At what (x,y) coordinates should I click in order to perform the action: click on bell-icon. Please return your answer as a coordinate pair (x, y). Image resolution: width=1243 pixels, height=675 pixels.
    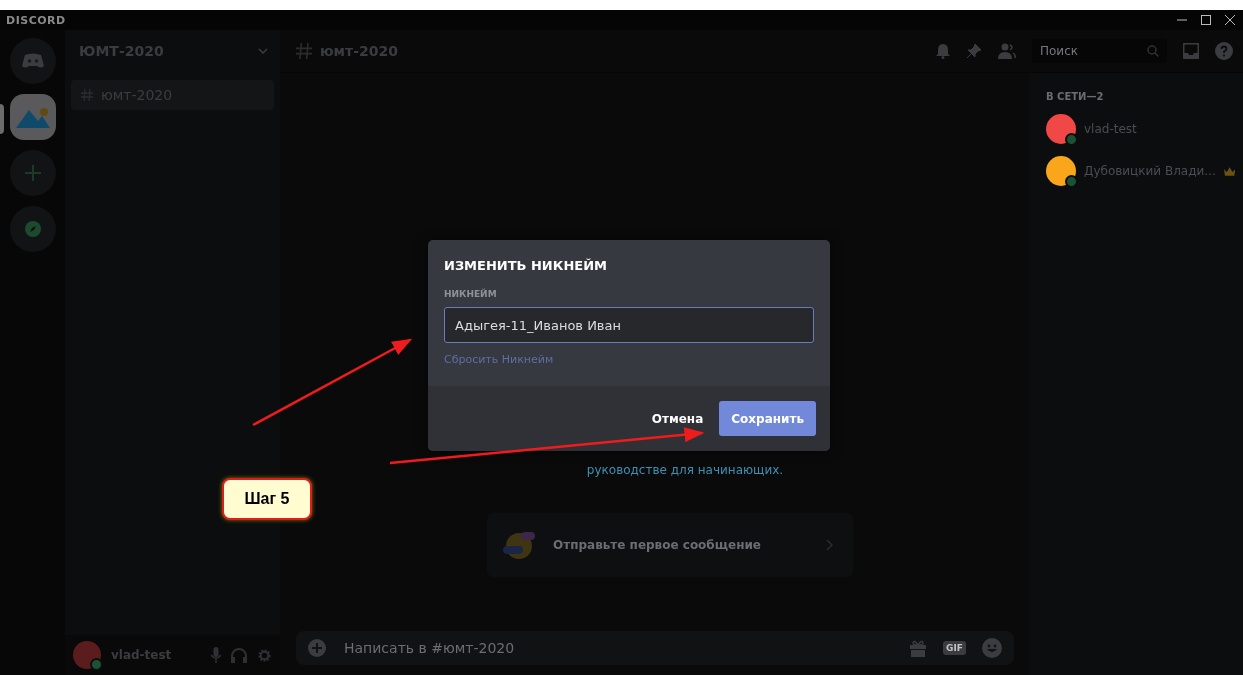
    Looking at the image, I should click on (943, 51).